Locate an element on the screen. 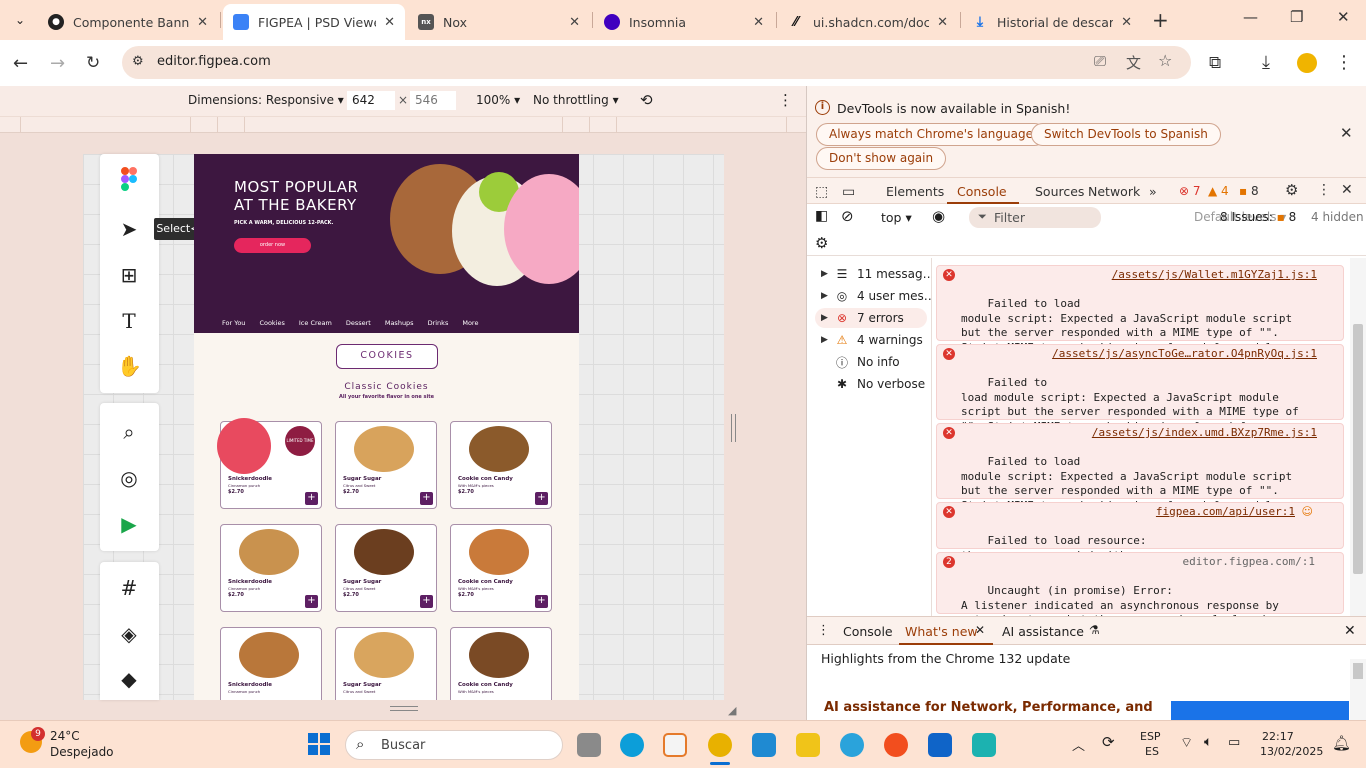  product-card: Snickerdoodle Cinnamon punch $2.70 + is located at coordinates (271, 568).